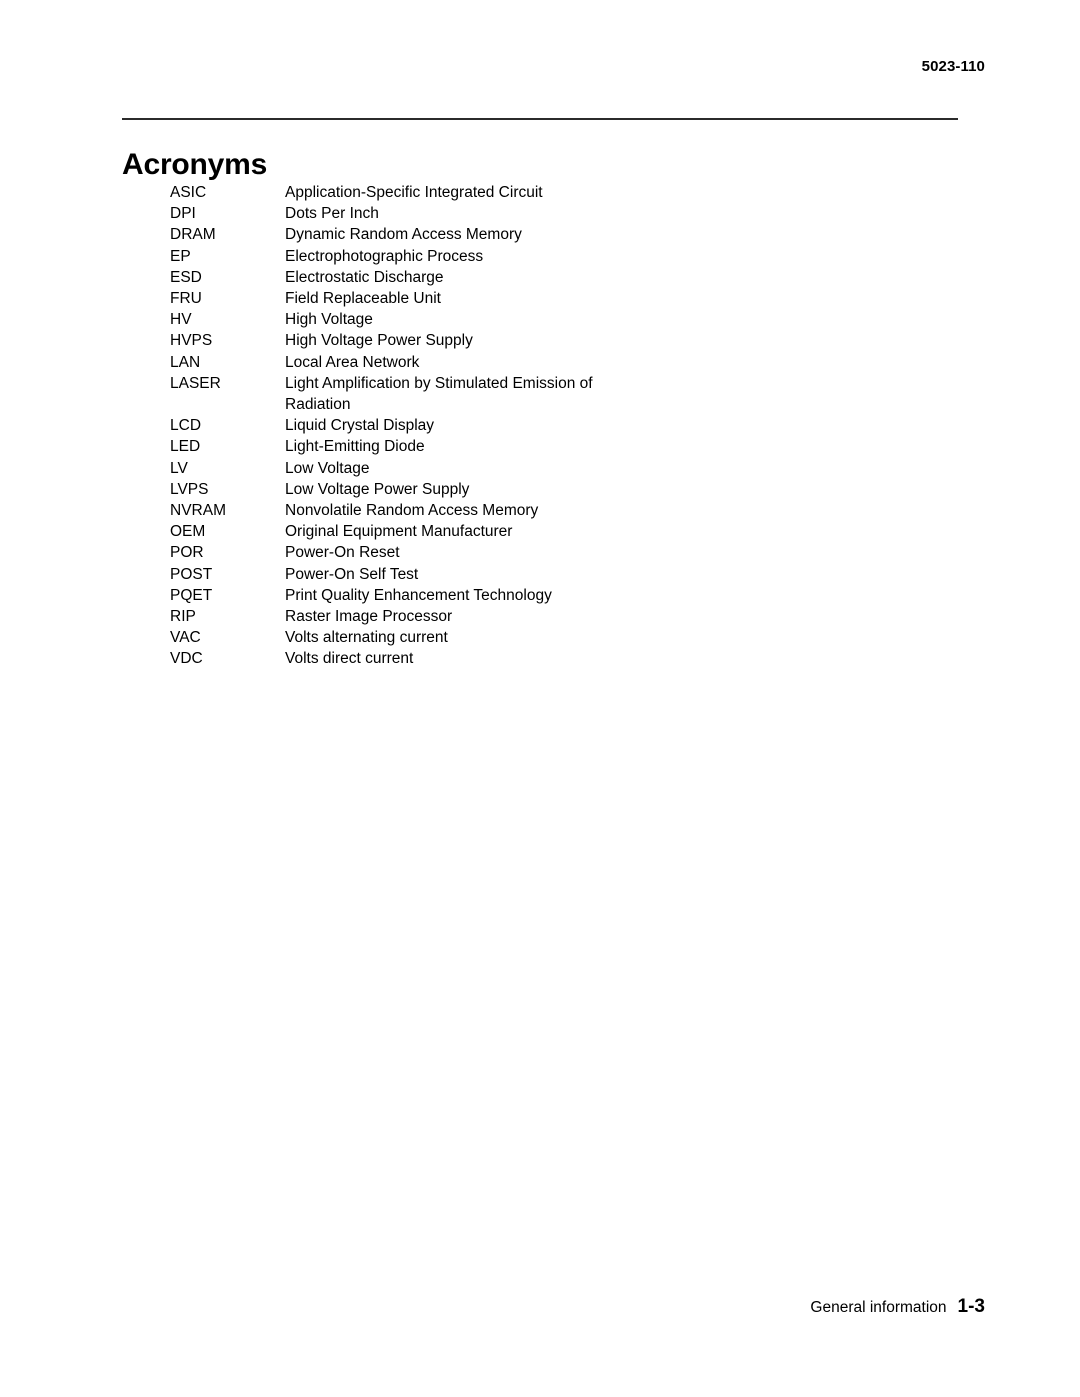 This screenshot has height=1397, width=1080. Describe the element at coordinates (520, 362) in the screenshot. I see `acronym-row: LAN Local Area Network` at that location.